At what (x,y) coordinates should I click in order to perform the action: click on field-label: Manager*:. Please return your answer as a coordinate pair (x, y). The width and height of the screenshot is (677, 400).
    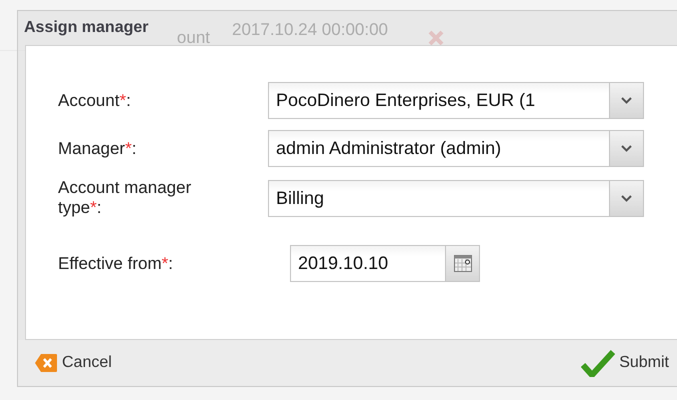
    Looking at the image, I should click on (98, 148).